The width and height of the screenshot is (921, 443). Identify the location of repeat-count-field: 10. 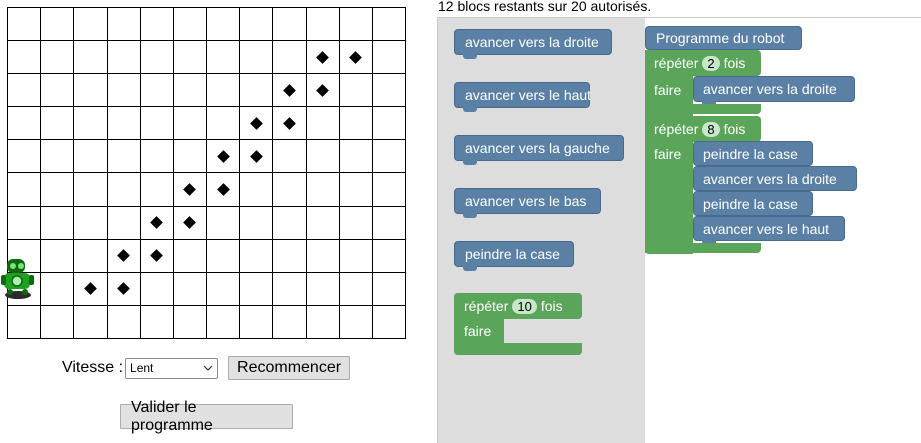
(524, 306).